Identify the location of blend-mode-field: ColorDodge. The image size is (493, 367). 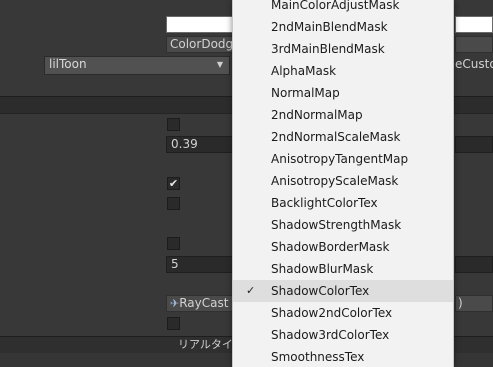
(201, 44).